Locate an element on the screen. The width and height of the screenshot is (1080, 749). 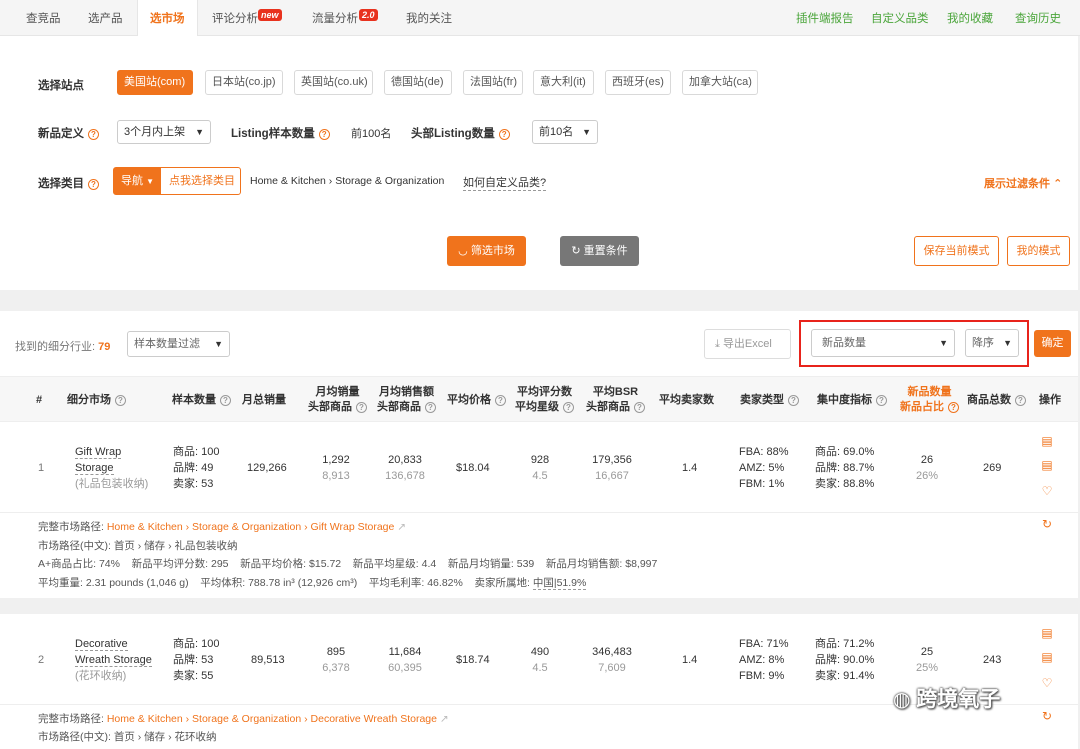
listing-sample-value: 前100名 is located at coordinates (371, 133).